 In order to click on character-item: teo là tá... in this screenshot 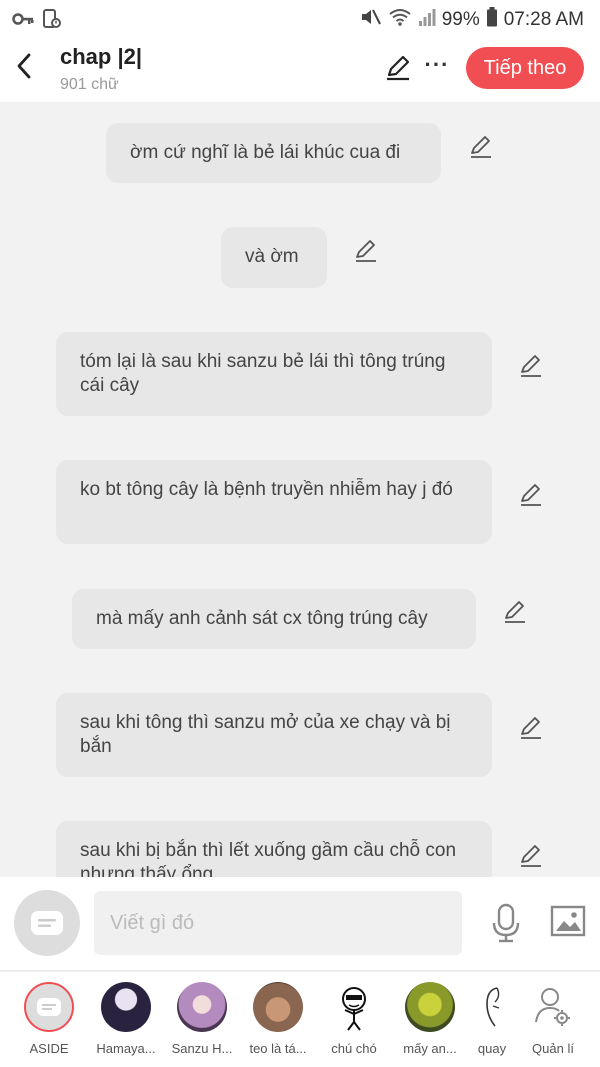, I will do `click(278, 1019)`.